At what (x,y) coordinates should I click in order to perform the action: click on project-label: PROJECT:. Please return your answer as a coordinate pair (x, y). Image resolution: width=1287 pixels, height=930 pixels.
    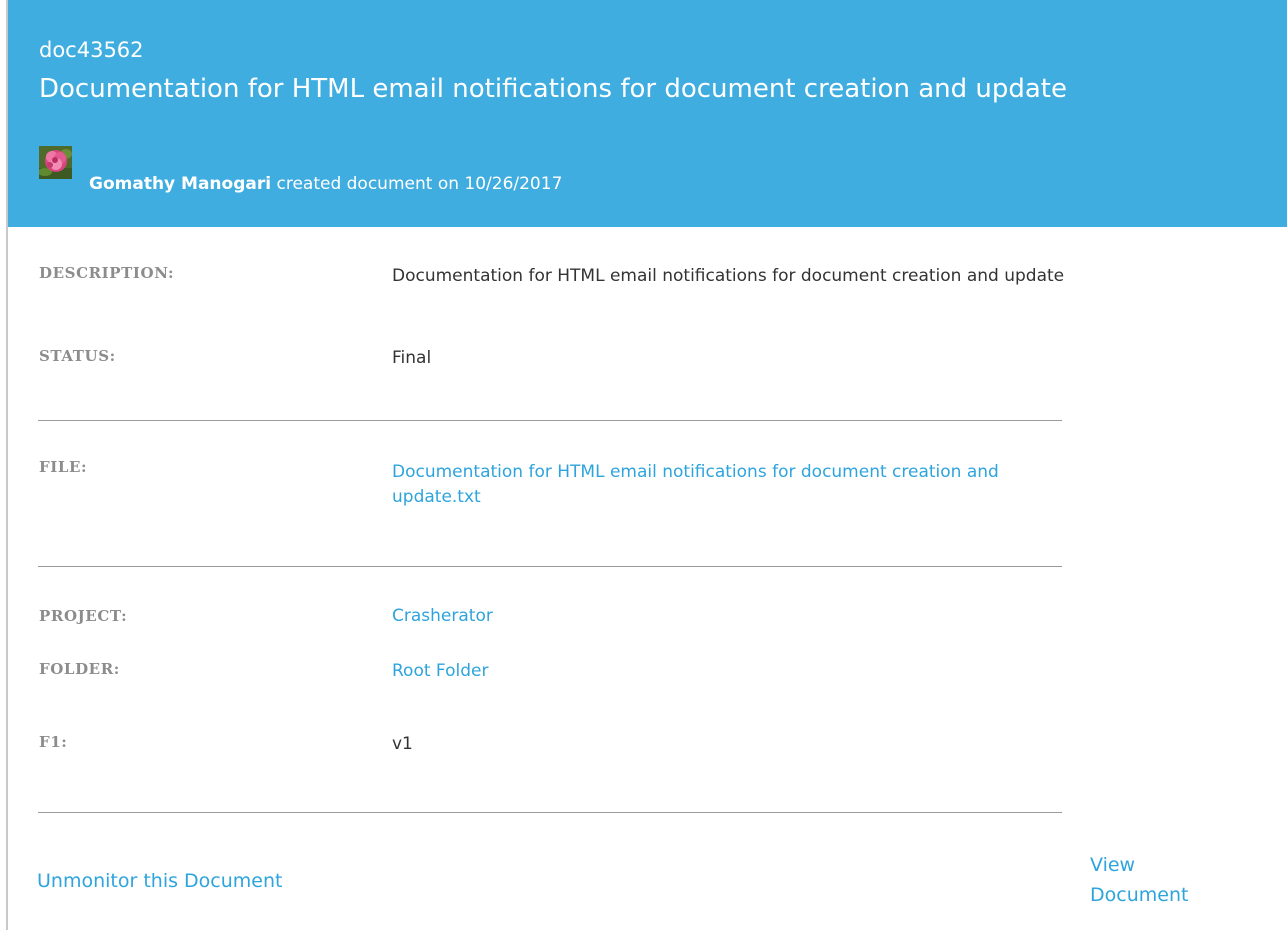
    Looking at the image, I should click on (83, 616).